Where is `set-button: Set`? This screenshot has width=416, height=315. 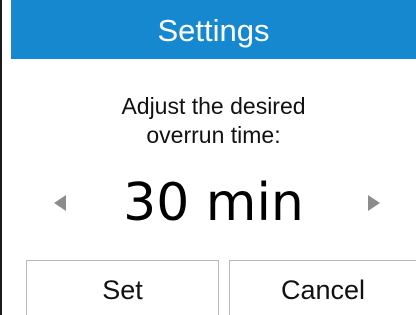
set-button: Set is located at coordinates (122, 287).